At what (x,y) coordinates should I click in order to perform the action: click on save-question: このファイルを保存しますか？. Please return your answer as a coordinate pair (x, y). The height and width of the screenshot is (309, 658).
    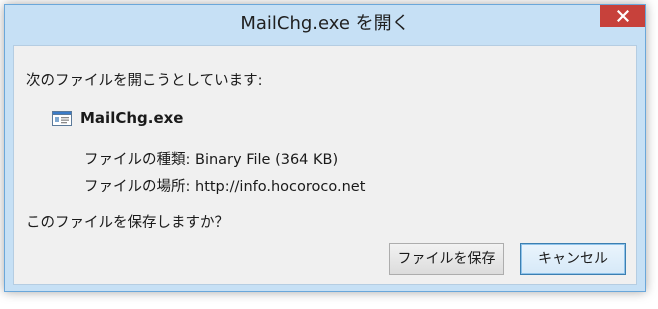
    Looking at the image, I should click on (127, 223).